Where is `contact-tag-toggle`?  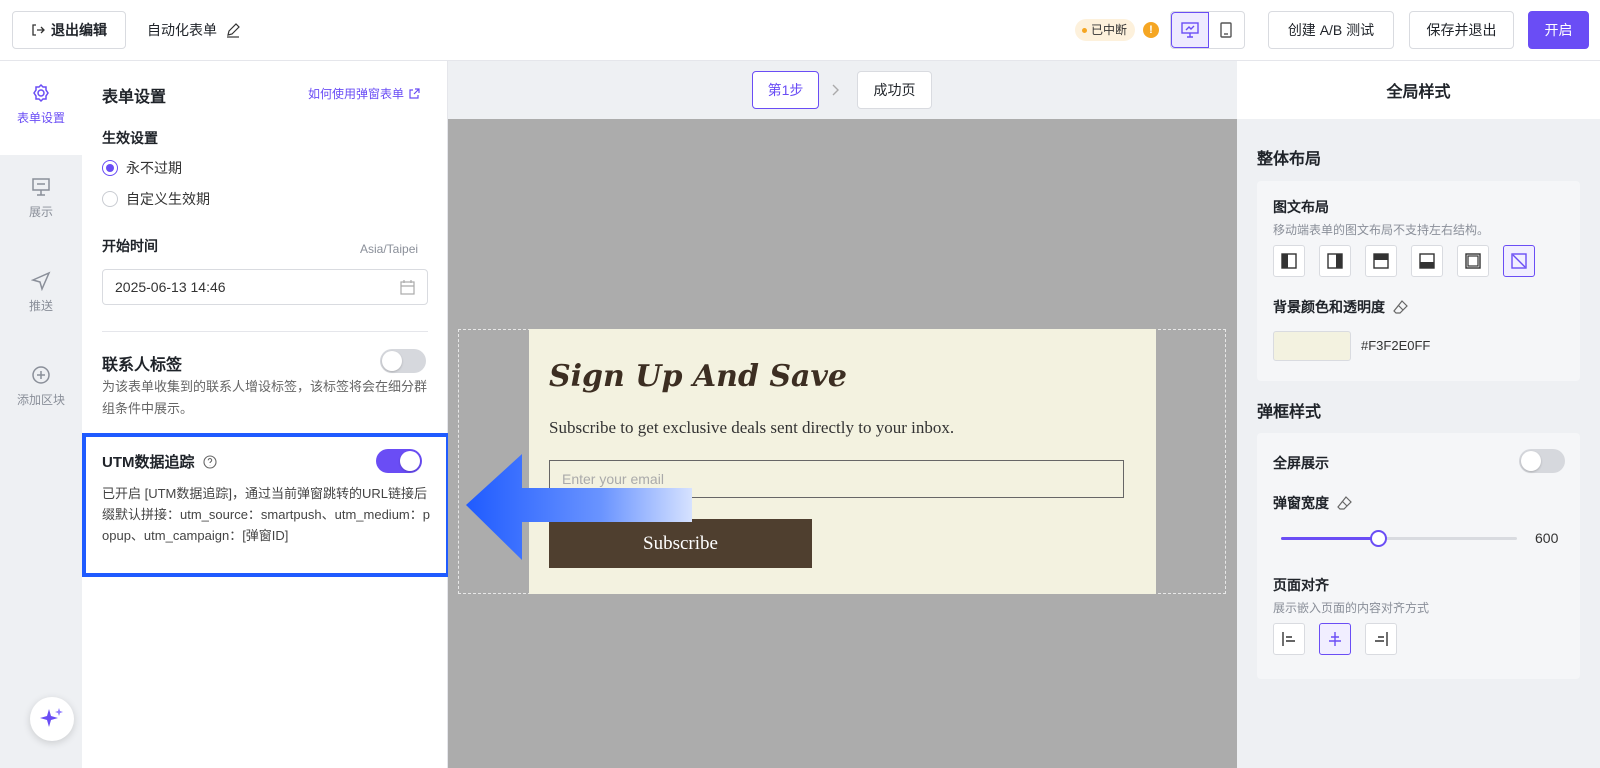
contact-tag-toggle is located at coordinates (403, 361).